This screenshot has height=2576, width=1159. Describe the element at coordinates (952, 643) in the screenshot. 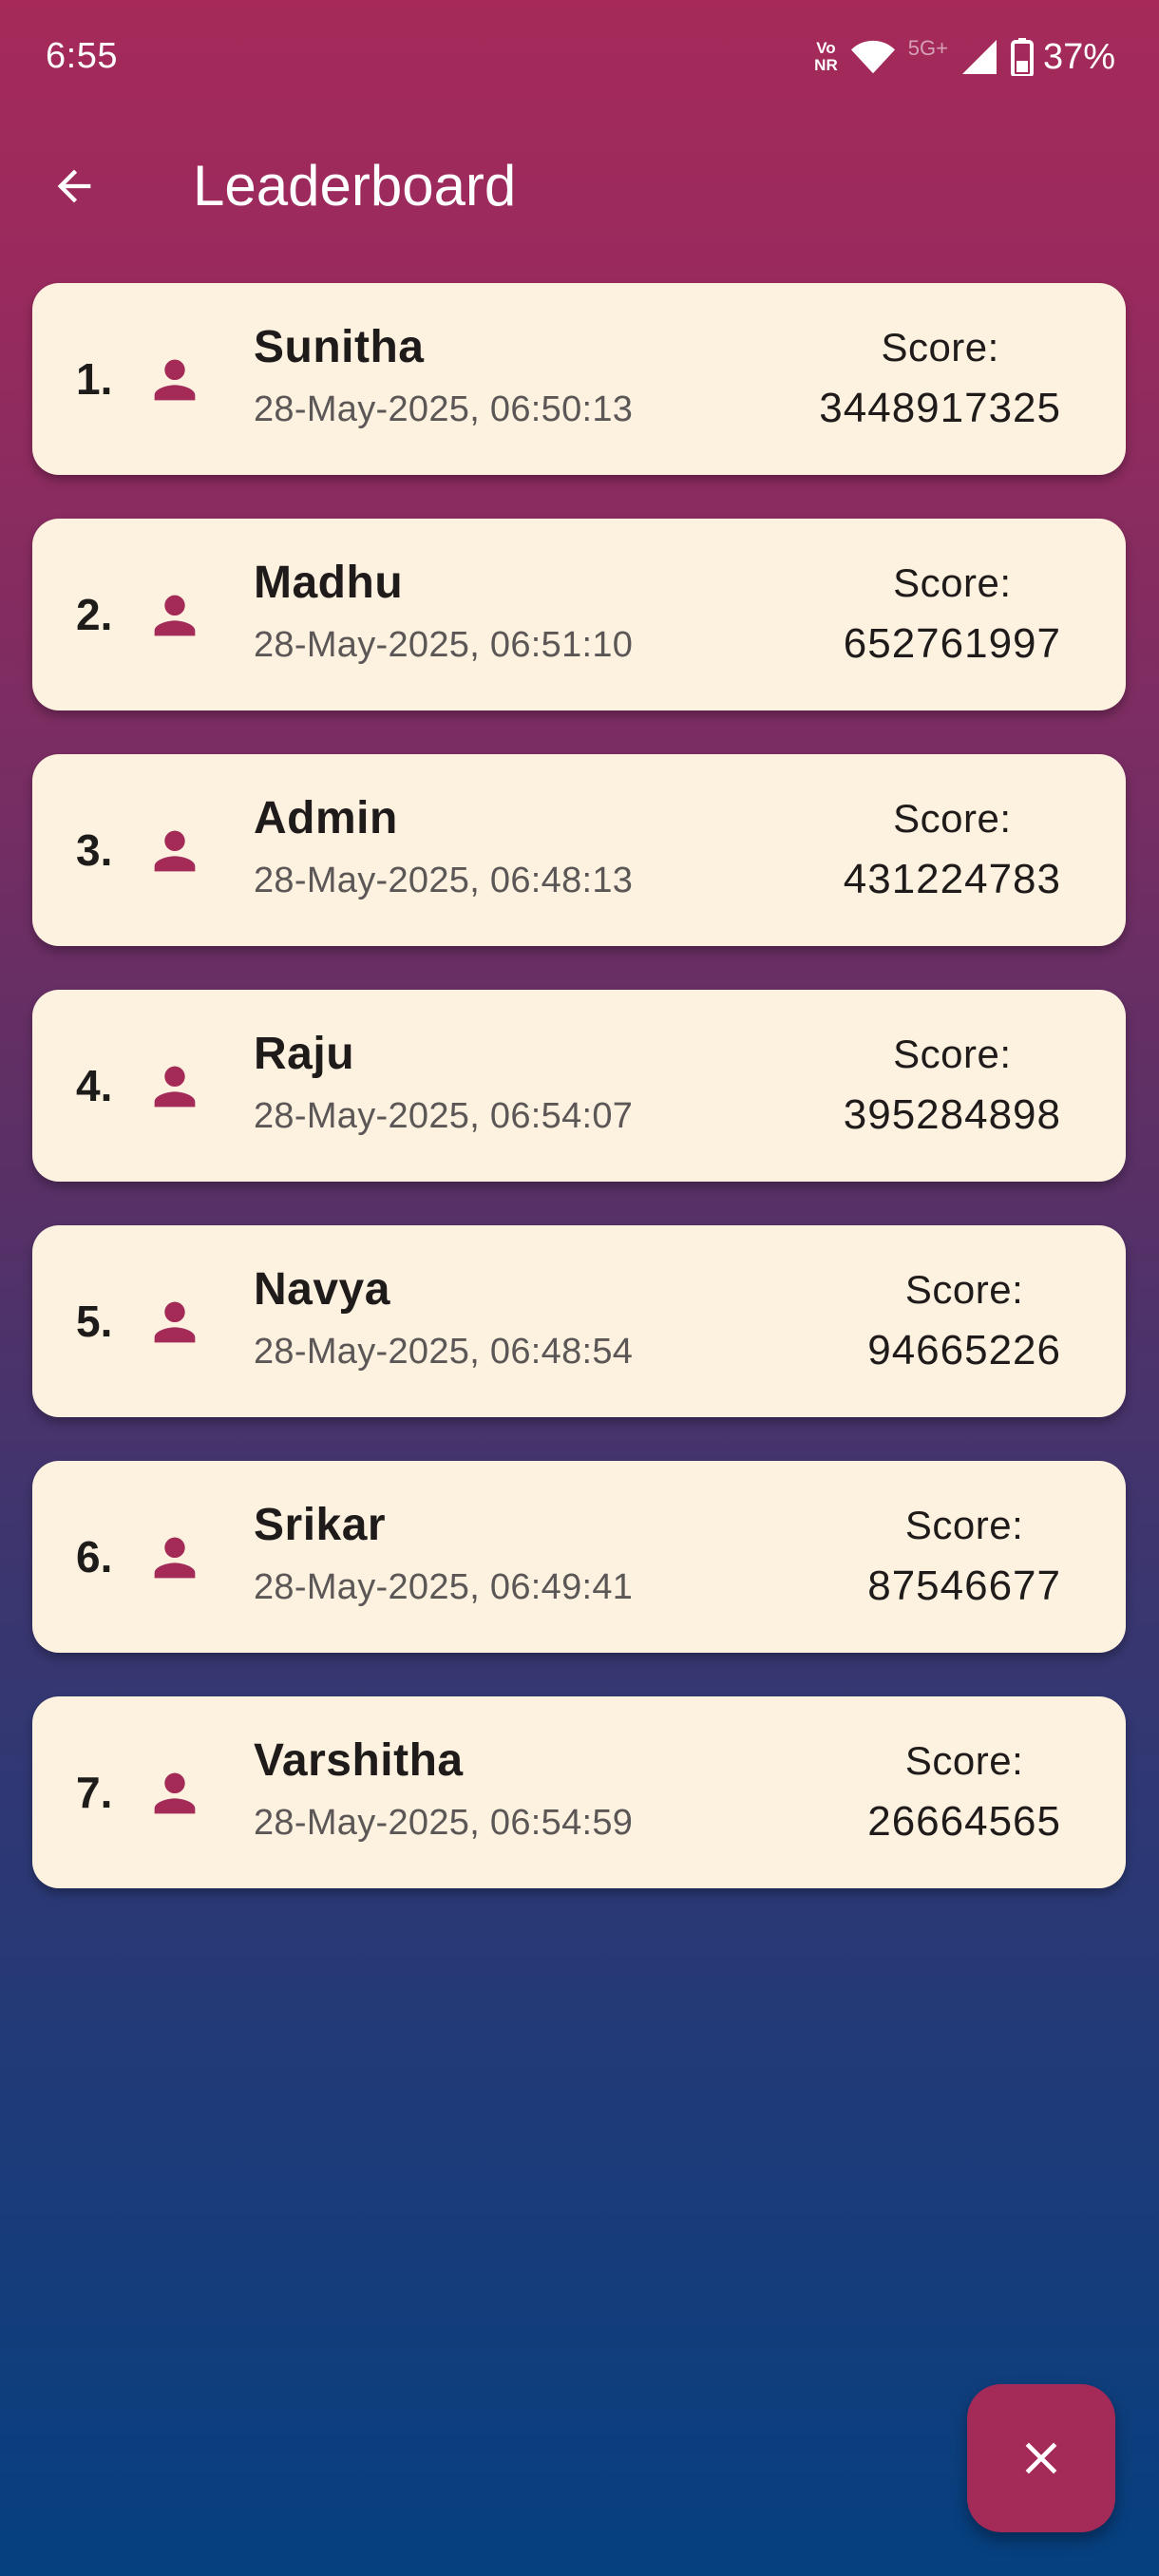

I see `score-value: 652761997` at that location.